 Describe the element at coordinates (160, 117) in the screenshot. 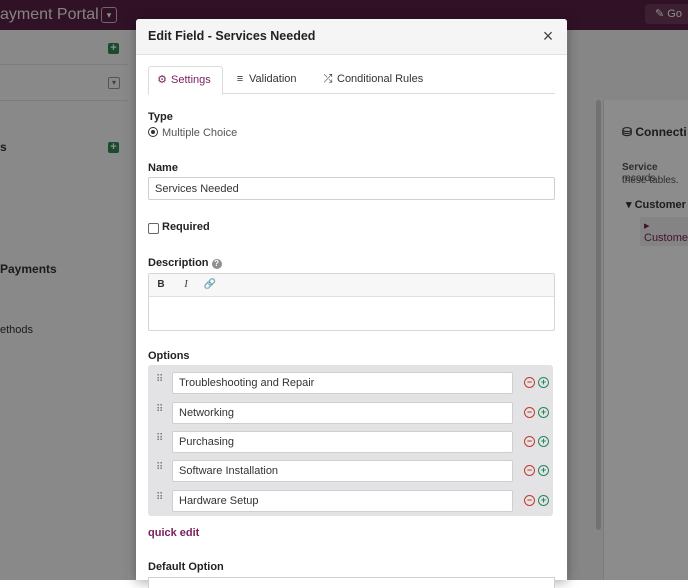

I see `type-label: Type` at that location.